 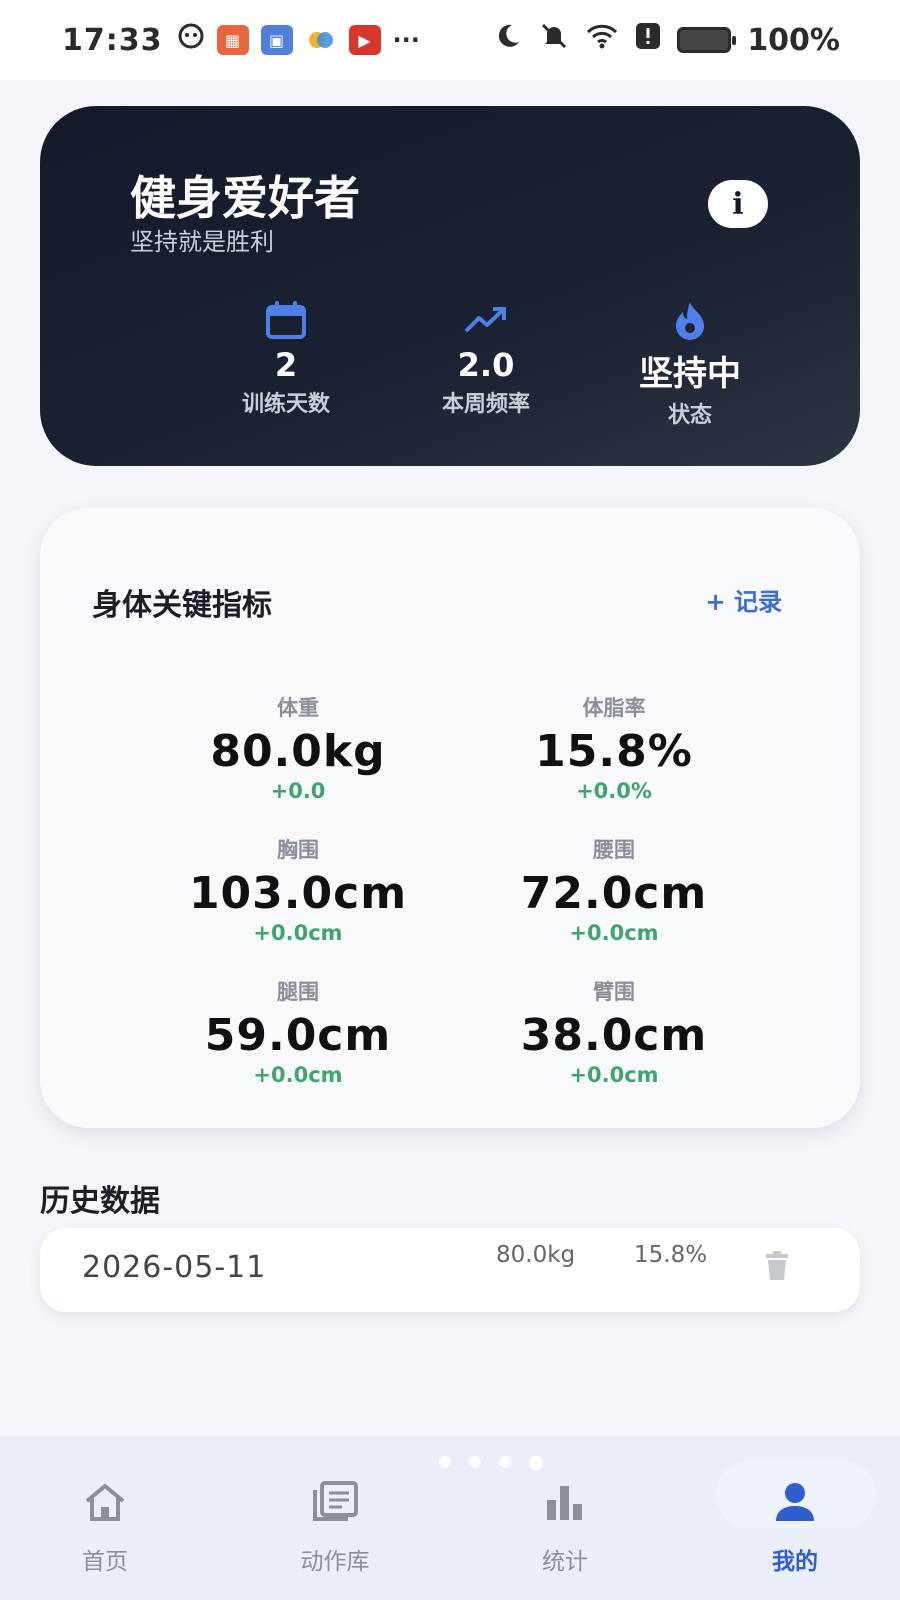 What do you see at coordinates (298, 1035) in the screenshot?
I see `metric-value: 59.0cm` at bounding box center [298, 1035].